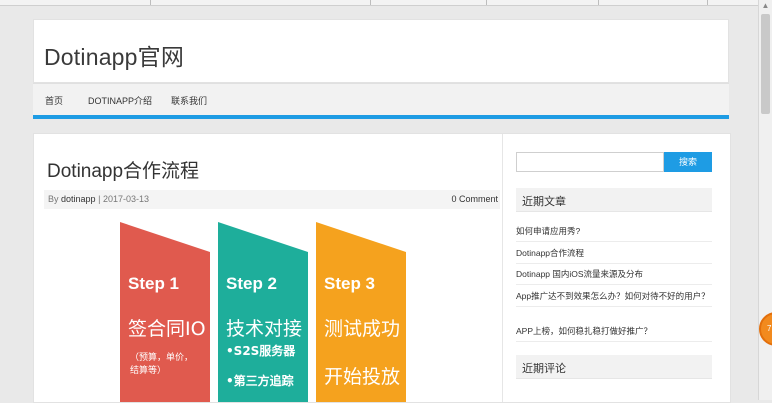  What do you see at coordinates (590, 162) in the screenshot?
I see `search-input` at bounding box center [590, 162].